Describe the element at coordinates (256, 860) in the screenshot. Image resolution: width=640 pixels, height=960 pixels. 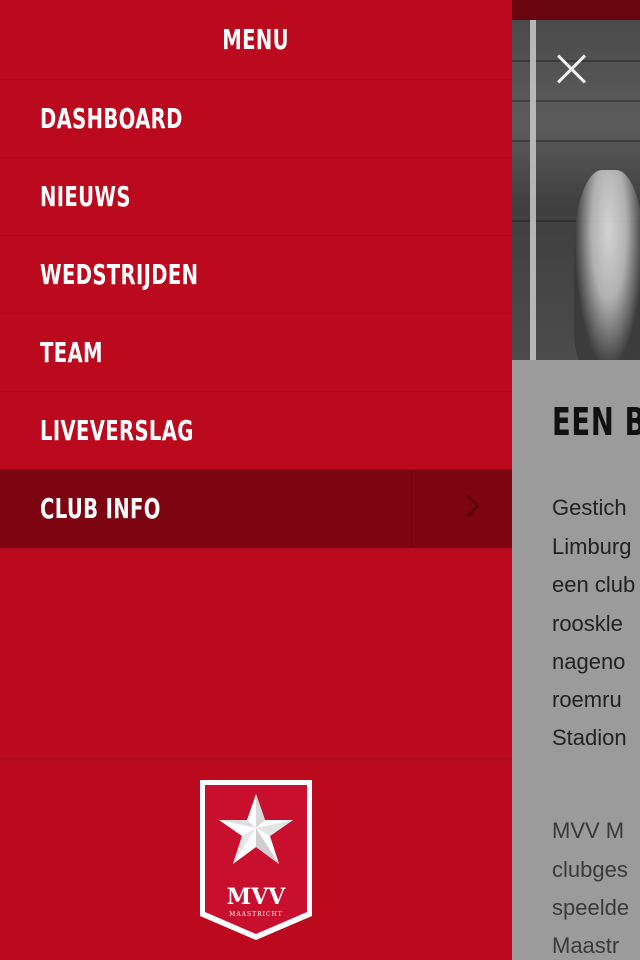
I see `mvv-logo-icon: MVV MAASTRICHT` at that location.